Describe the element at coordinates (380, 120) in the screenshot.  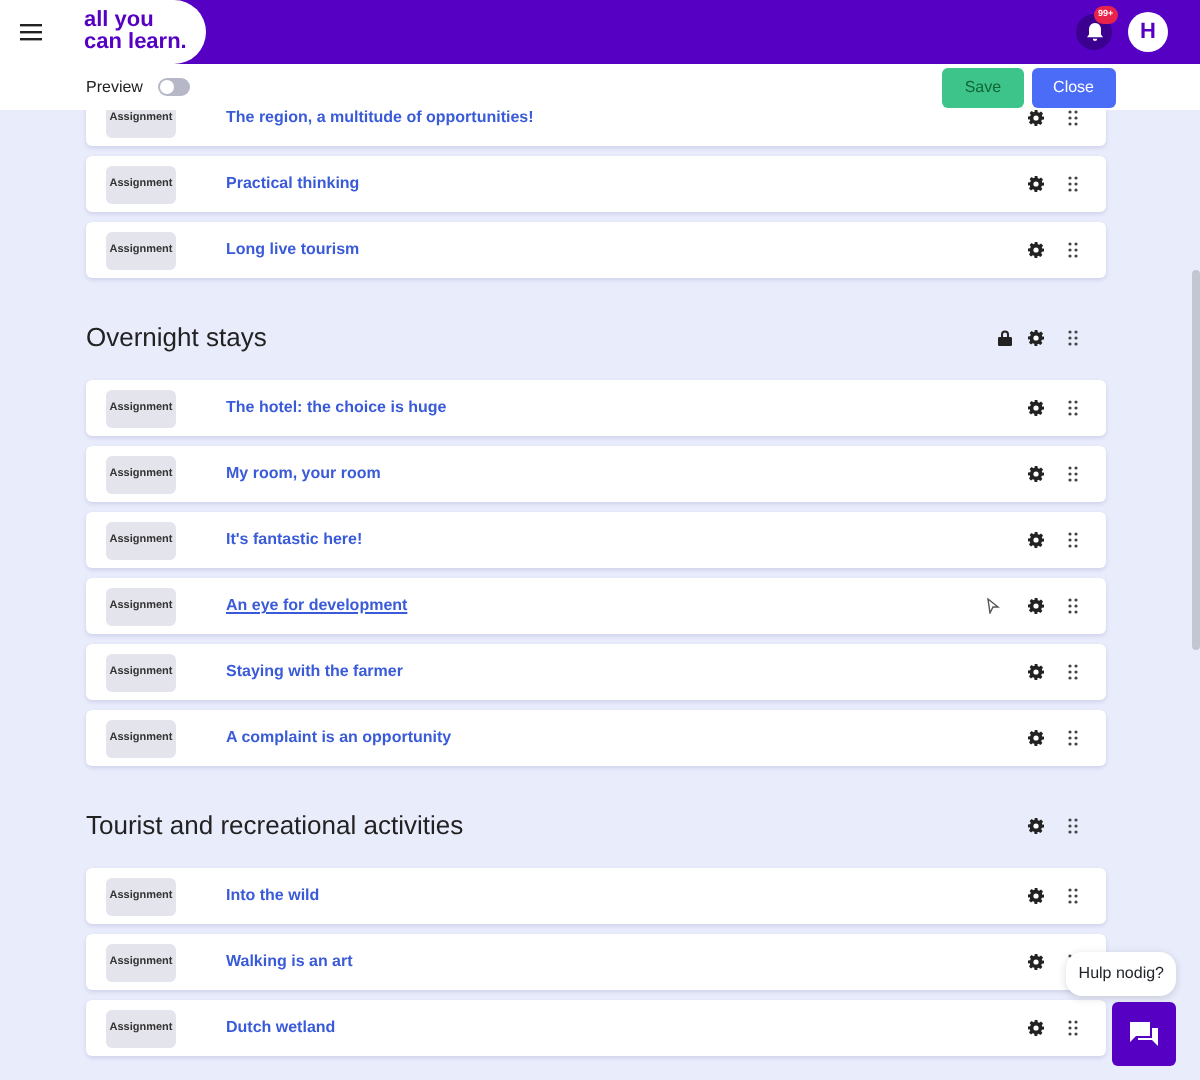
I see `item-link: The region, a multitude of opportunities!` at that location.